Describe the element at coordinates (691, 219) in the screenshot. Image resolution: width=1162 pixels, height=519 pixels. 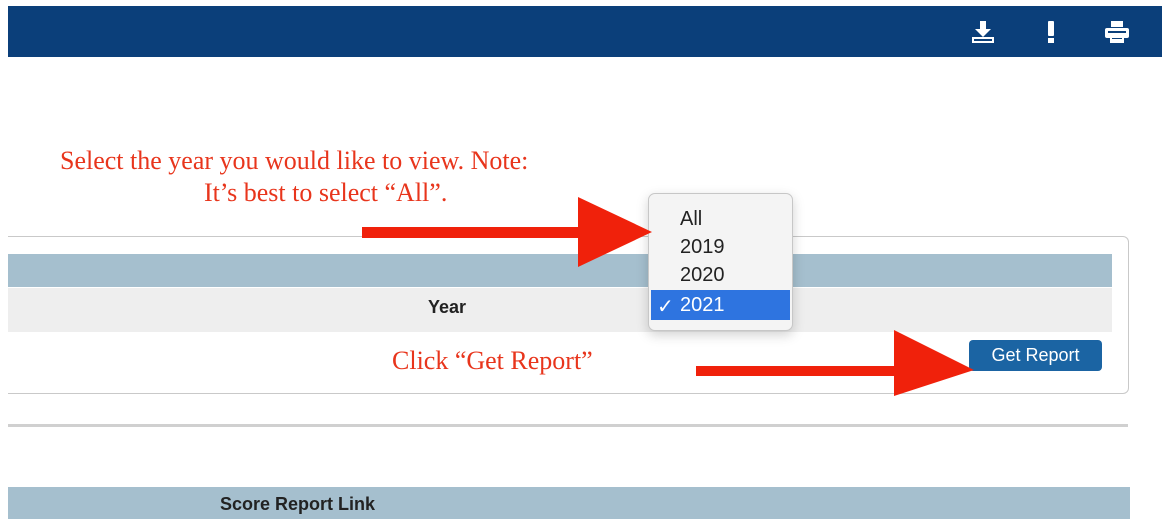
I see `year-option-label: All` at that location.